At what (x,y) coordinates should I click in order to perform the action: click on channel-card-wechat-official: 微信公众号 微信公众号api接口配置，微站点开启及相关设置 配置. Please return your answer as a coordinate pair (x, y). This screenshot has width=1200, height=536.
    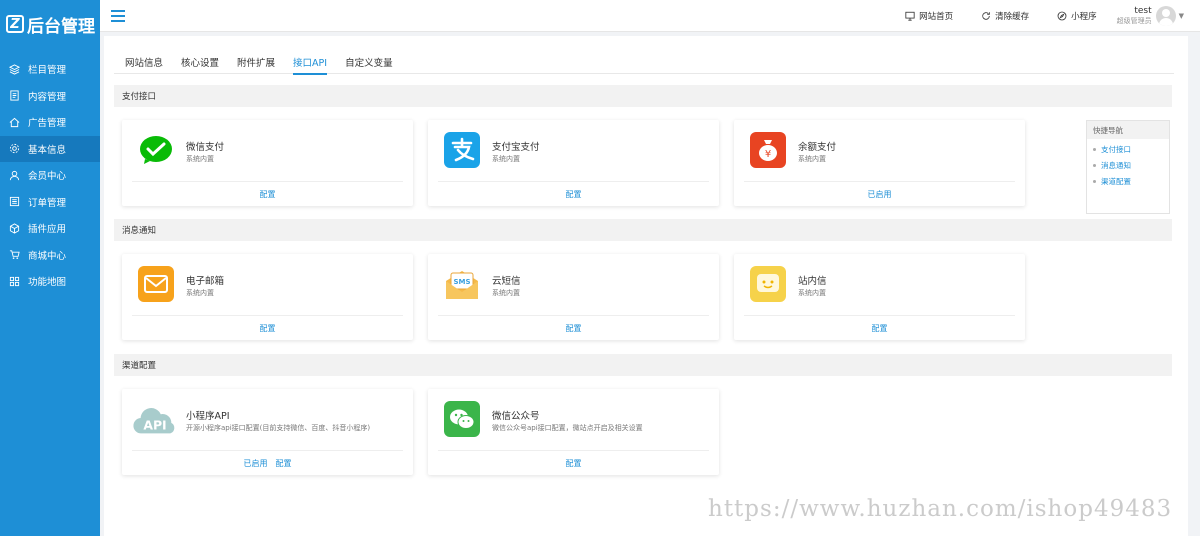
    Looking at the image, I should click on (573, 432).